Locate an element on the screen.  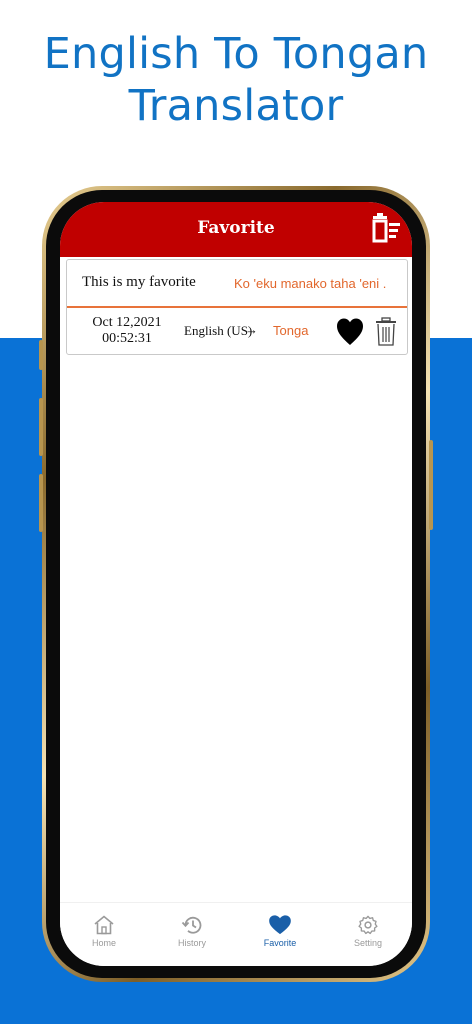
gear-icon is located at coordinates (368, 925).